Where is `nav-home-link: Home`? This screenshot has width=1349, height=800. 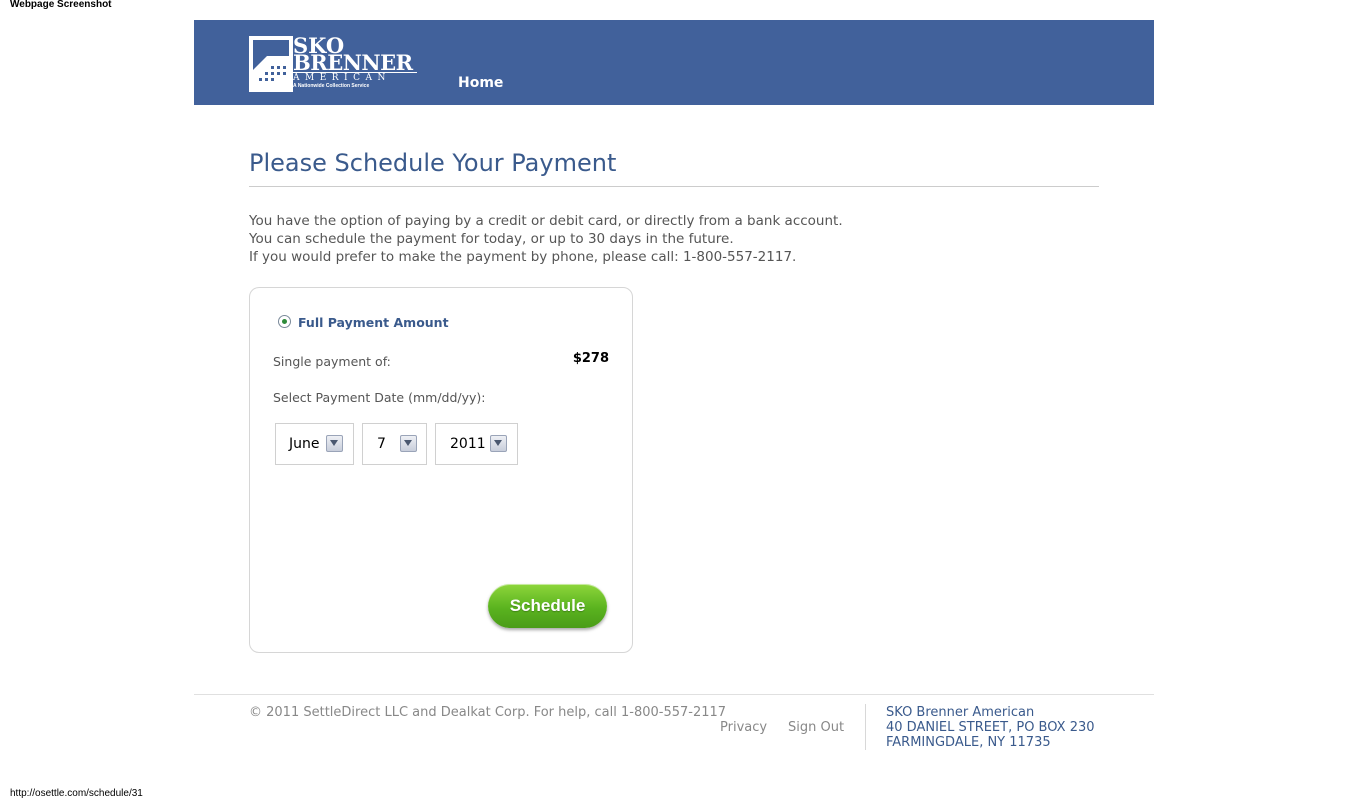 nav-home-link: Home is located at coordinates (480, 83).